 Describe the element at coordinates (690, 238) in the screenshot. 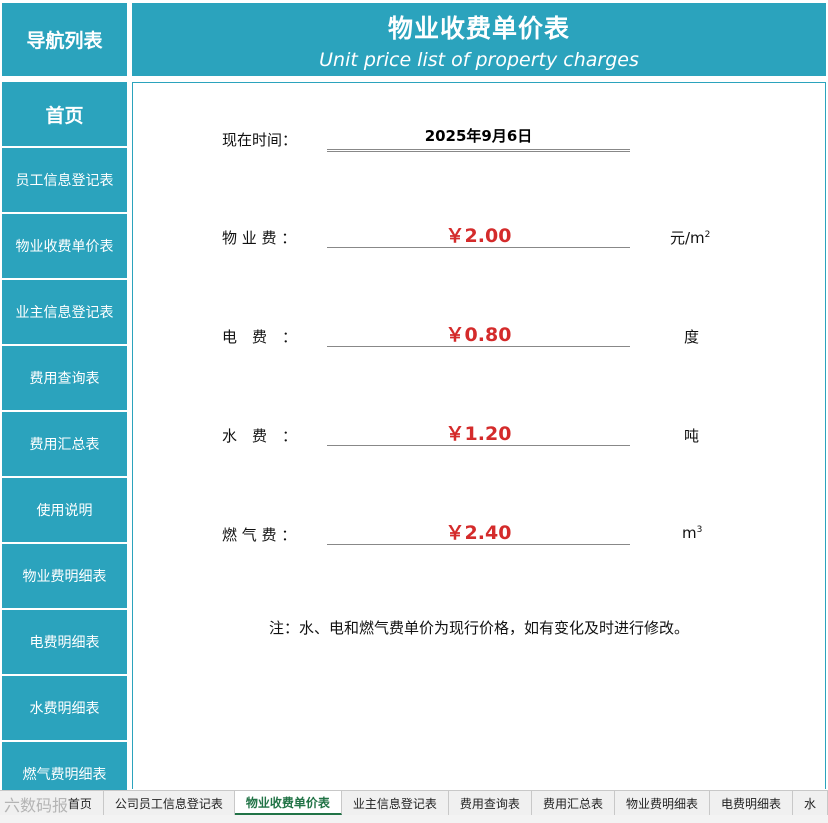

I see `price-unit: 元/m2` at that location.